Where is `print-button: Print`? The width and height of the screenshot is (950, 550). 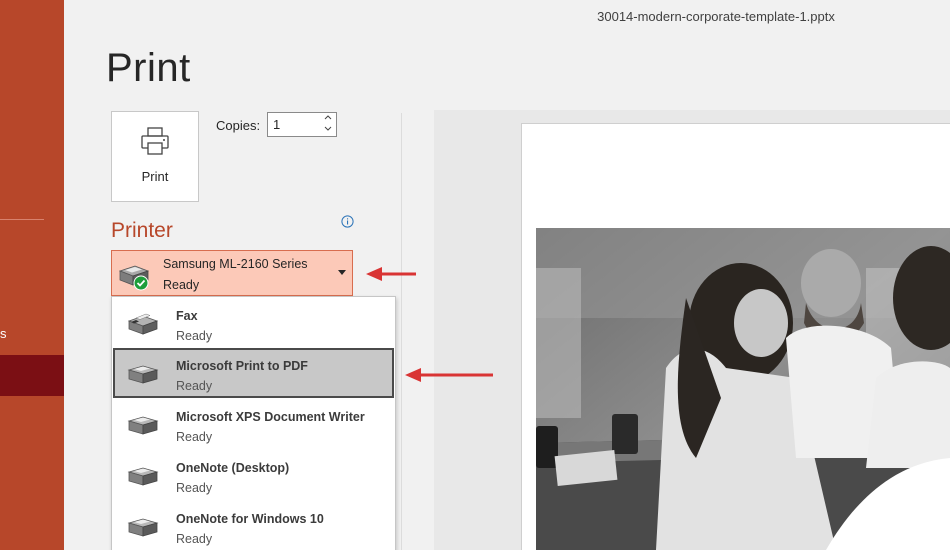
print-button: Print is located at coordinates (155, 156).